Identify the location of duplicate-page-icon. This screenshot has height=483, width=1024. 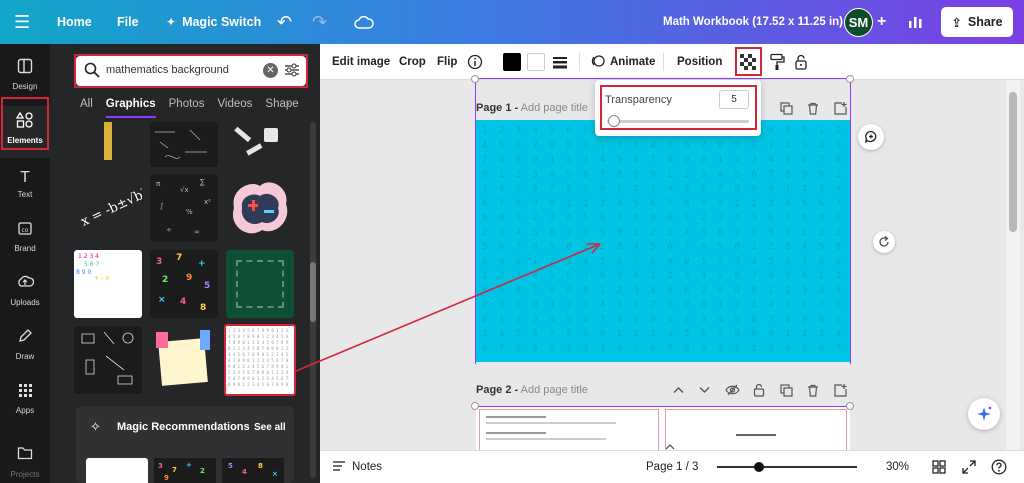
(786, 390).